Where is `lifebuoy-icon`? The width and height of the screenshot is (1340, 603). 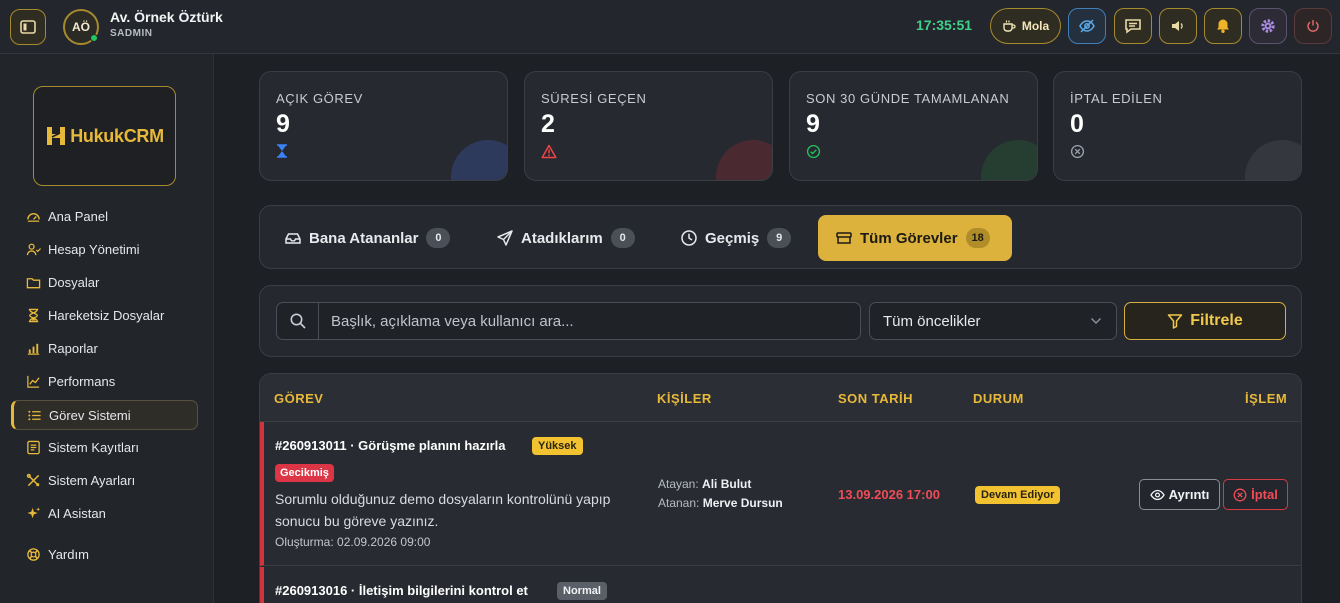 lifebuoy-icon is located at coordinates (33, 554).